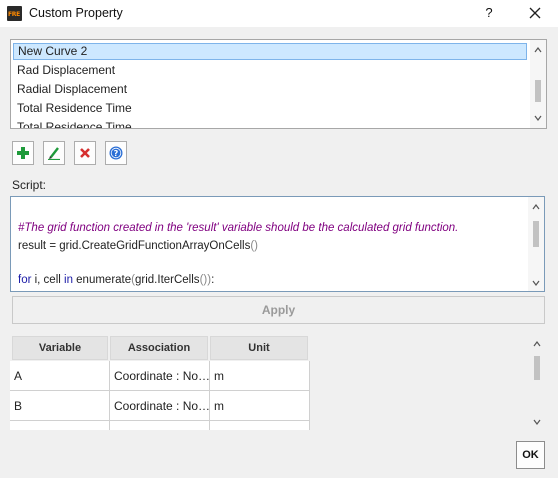  Describe the element at coordinates (270, 70) in the screenshot. I see `list-item: Rad Displacement` at that location.